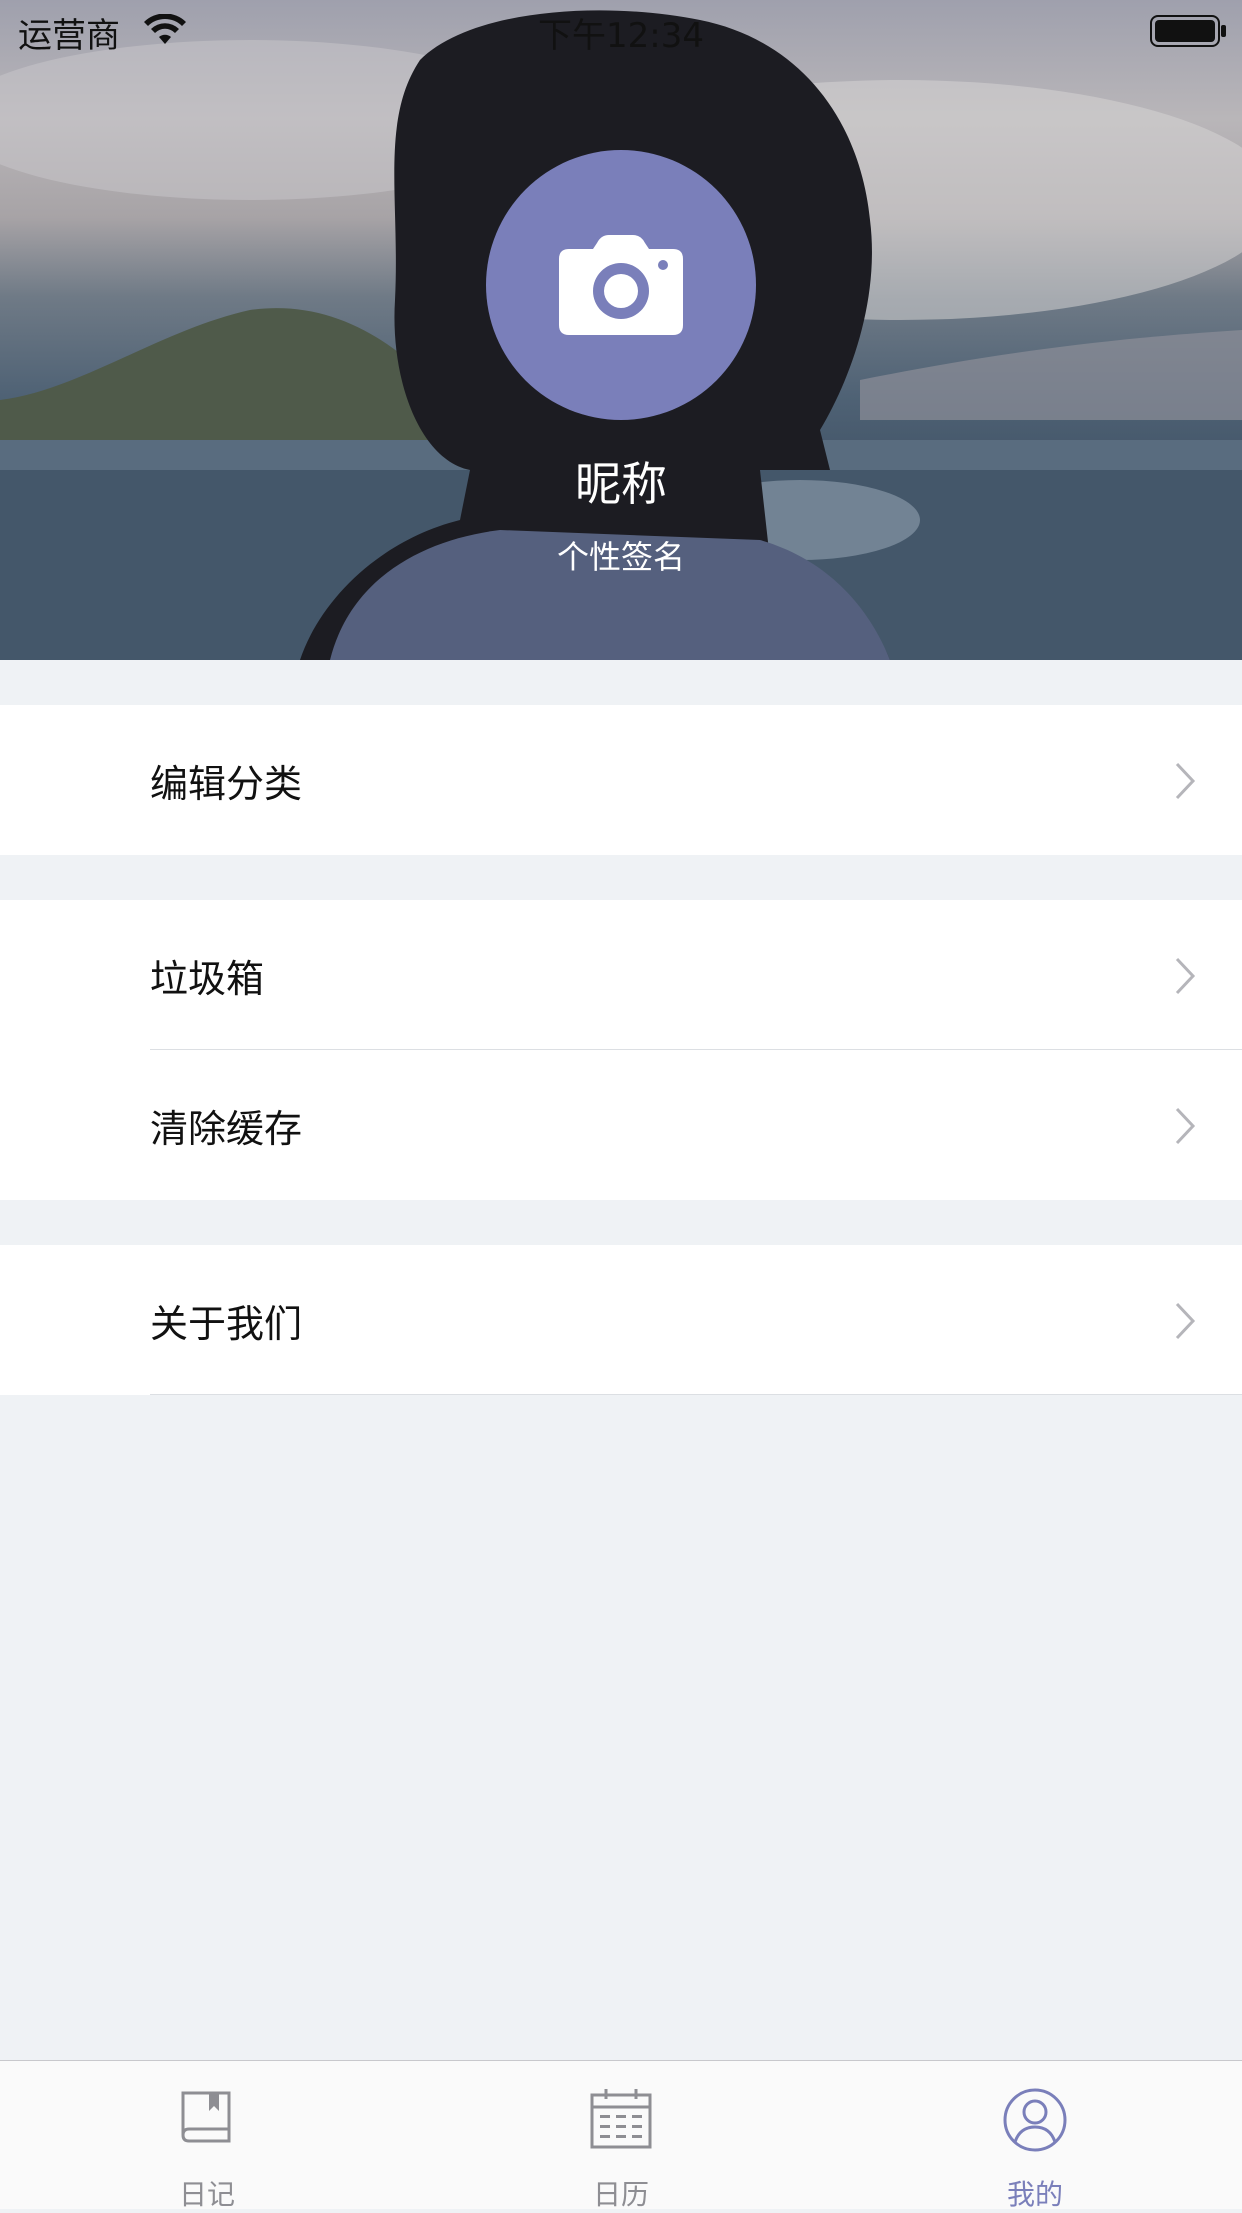 The image size is (1242, 2213). I want to click on tab-calendar: 日历, so click(621, 2136).